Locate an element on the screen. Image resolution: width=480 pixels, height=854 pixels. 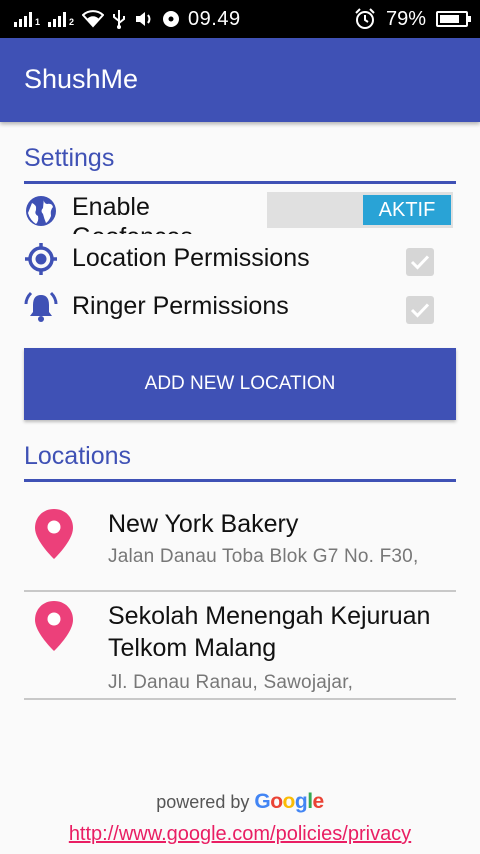
location-permissions-label: Location Permissions is located at coordinates (191, 258).